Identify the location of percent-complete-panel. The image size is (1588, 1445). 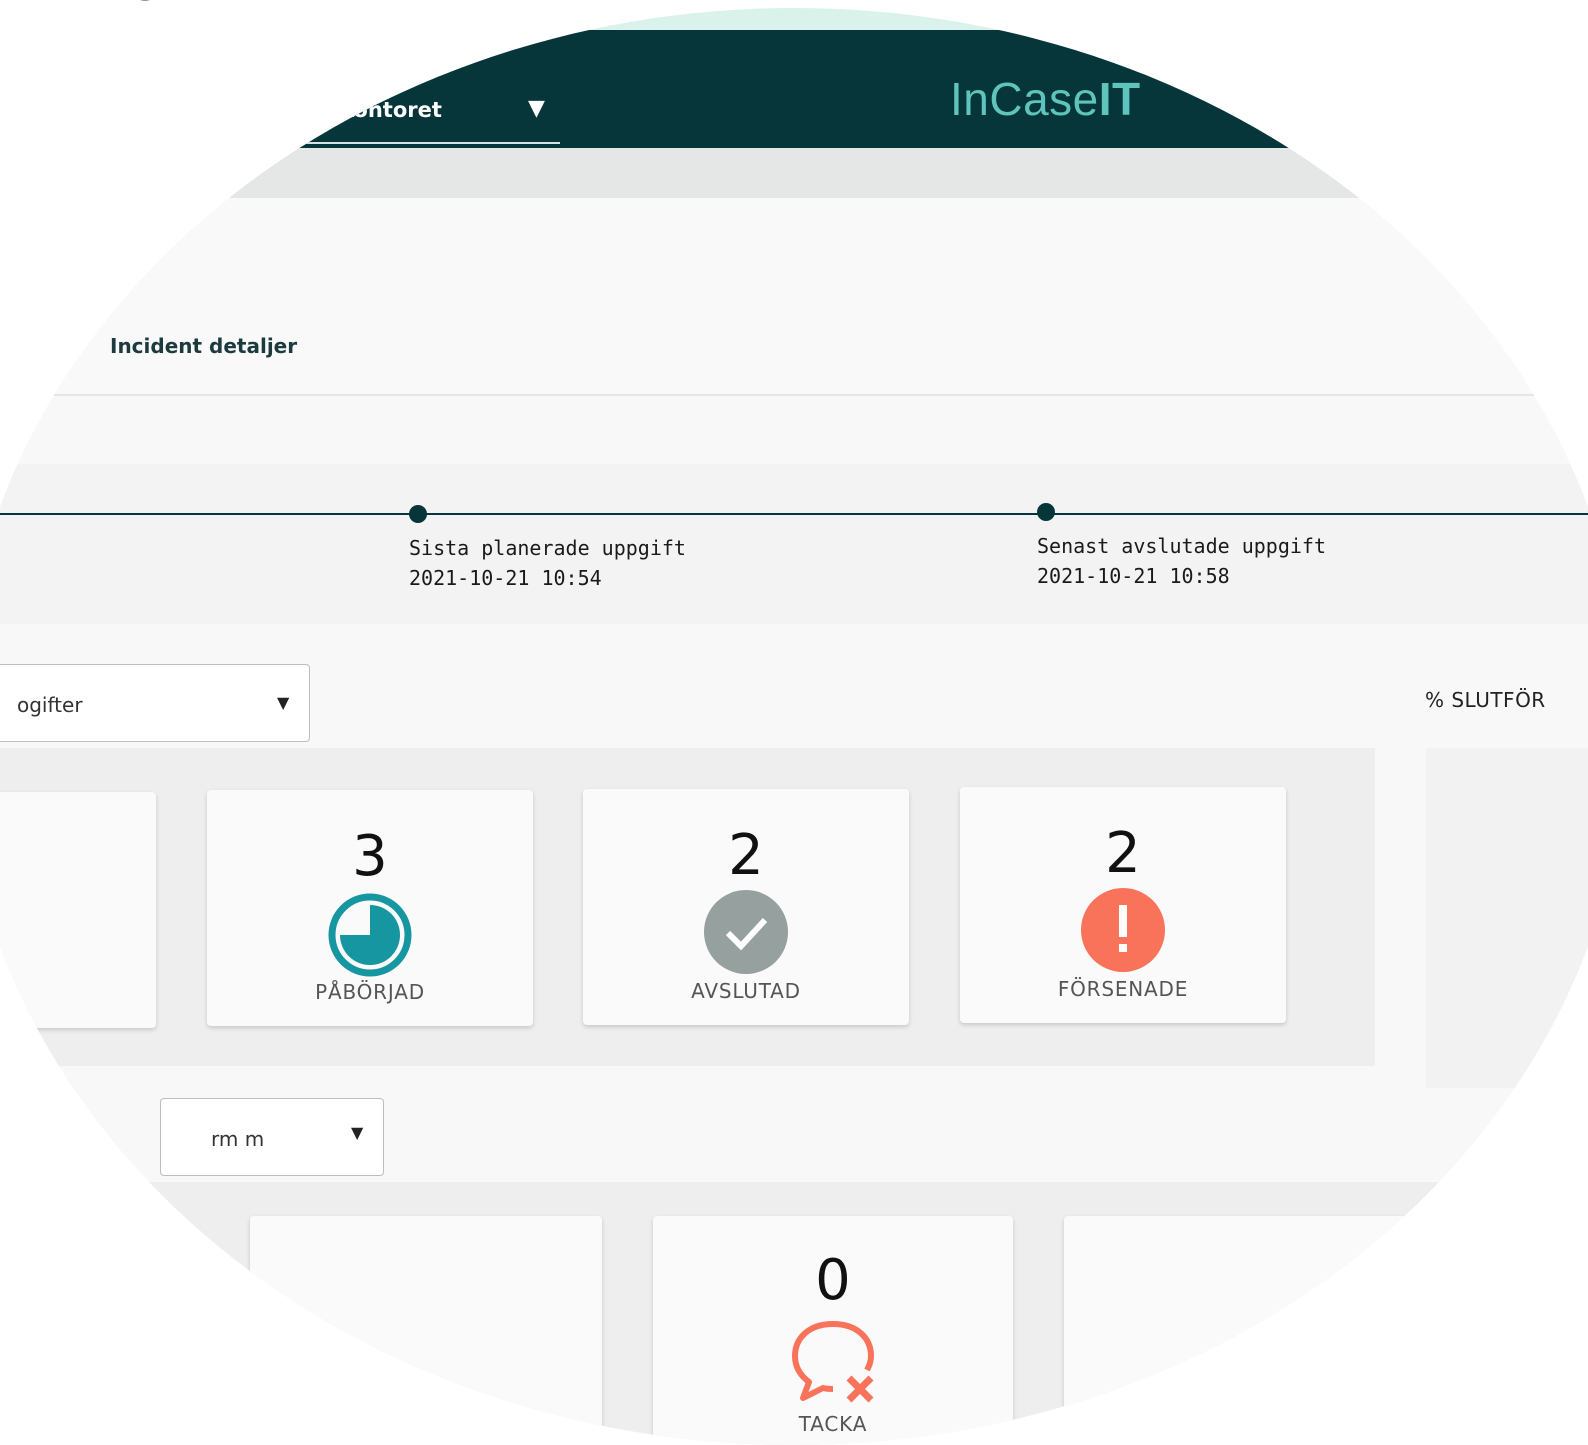
(1507, 918).